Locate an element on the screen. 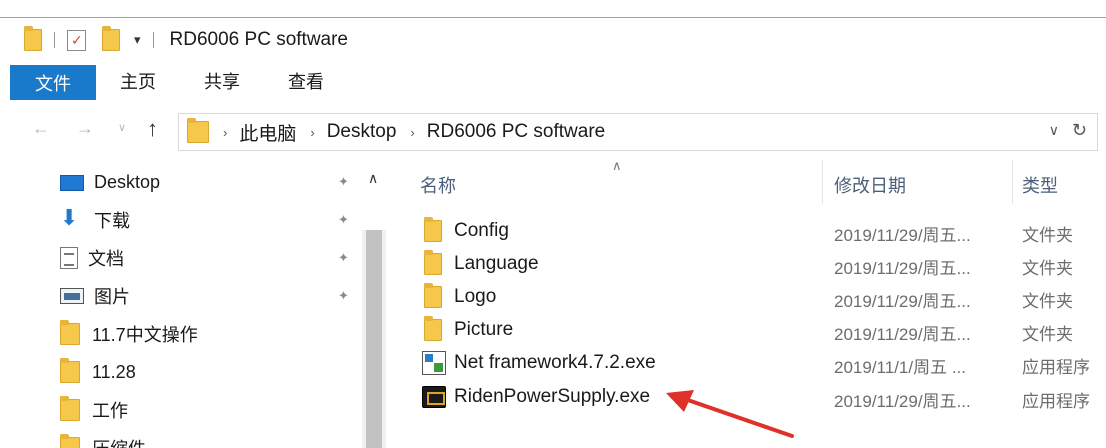 The image size is (1106, 448). back-arrow-icon: ← is located at coordinates (41, 128).